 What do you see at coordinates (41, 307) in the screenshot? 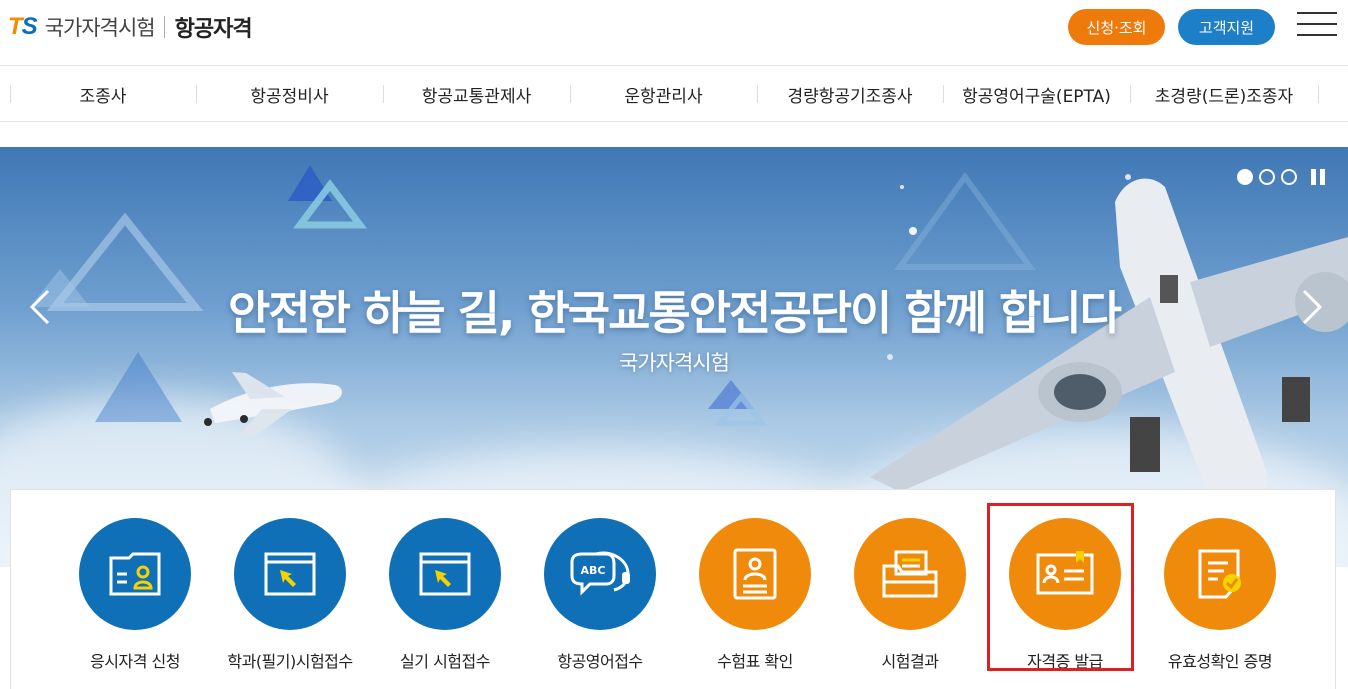
I see `prev-slide-arrow-icon` at bounding box center [41, 307].